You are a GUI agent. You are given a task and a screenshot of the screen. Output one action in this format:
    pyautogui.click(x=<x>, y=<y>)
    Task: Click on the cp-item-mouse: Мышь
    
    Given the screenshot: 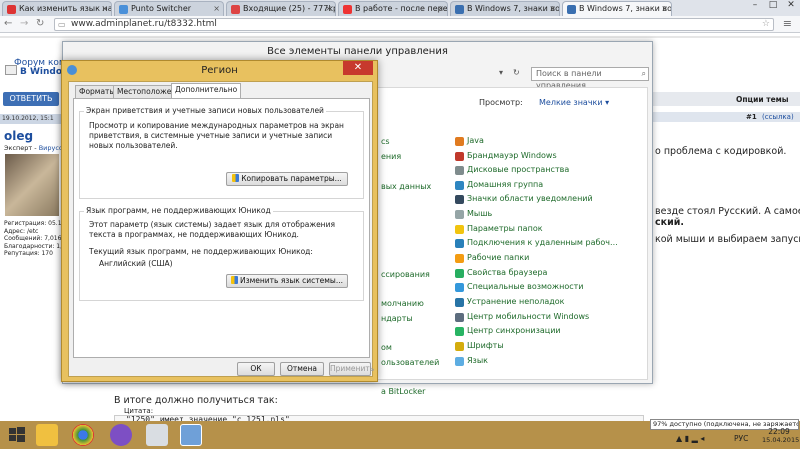 What is the action you would take?
    pyautogui.click(x=473, y=214)
    